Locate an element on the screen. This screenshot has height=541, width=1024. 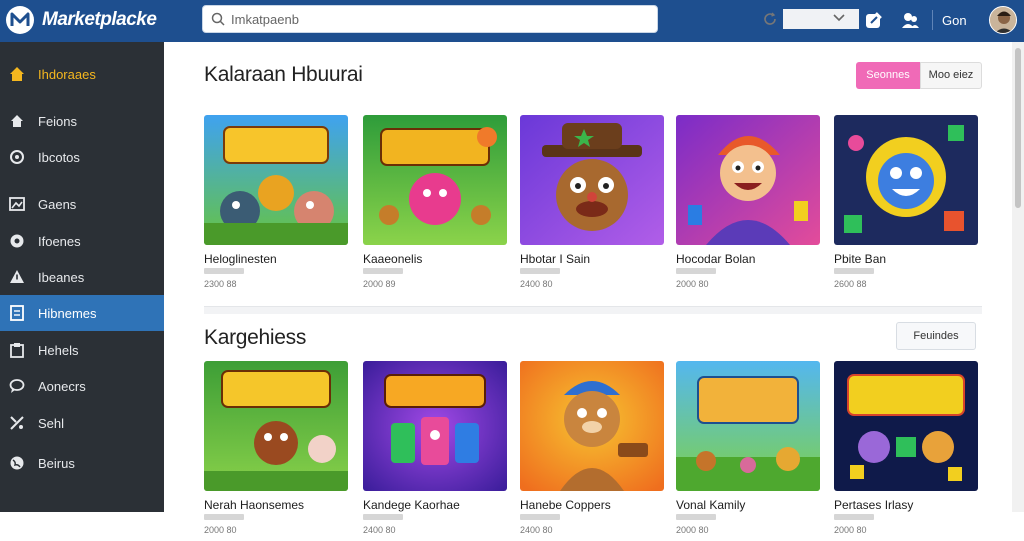
search-input is located at coordinates (381, 19).